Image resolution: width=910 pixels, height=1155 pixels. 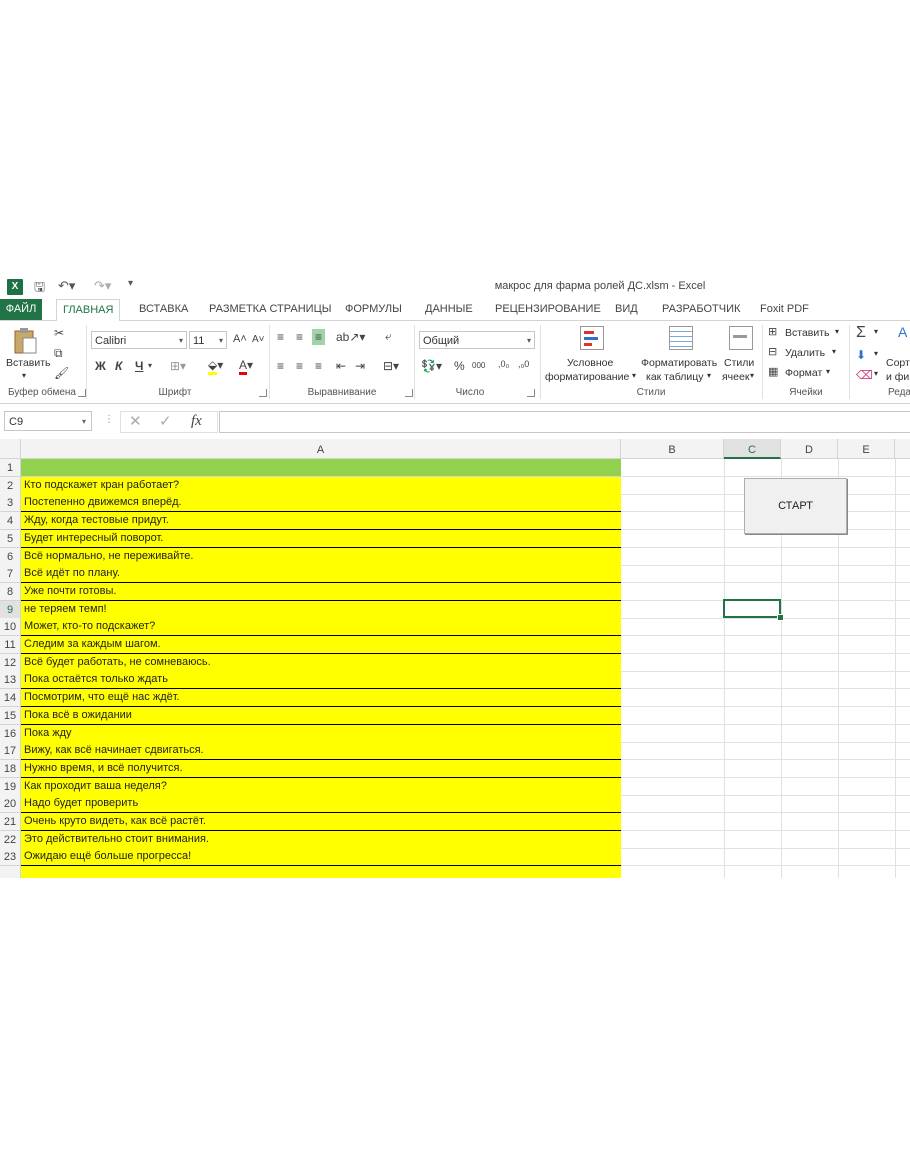 I want to click on row-header: 16, so click(x=10, y=734).